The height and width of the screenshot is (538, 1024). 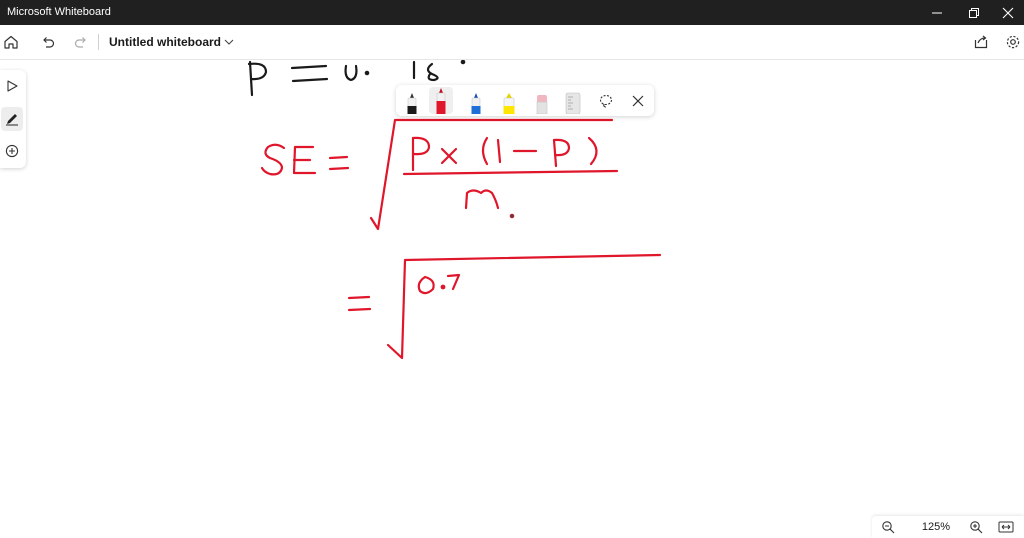 I want to click on window-title: Microsoft Whiteboard, so click(x=59, y=12).